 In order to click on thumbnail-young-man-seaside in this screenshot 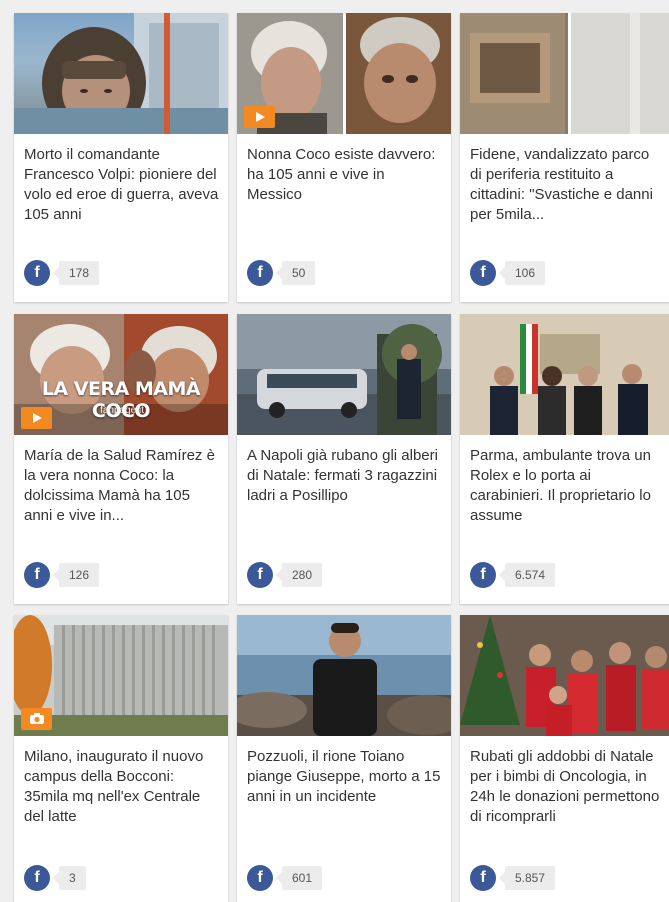, I will do `click(344, 675)`.